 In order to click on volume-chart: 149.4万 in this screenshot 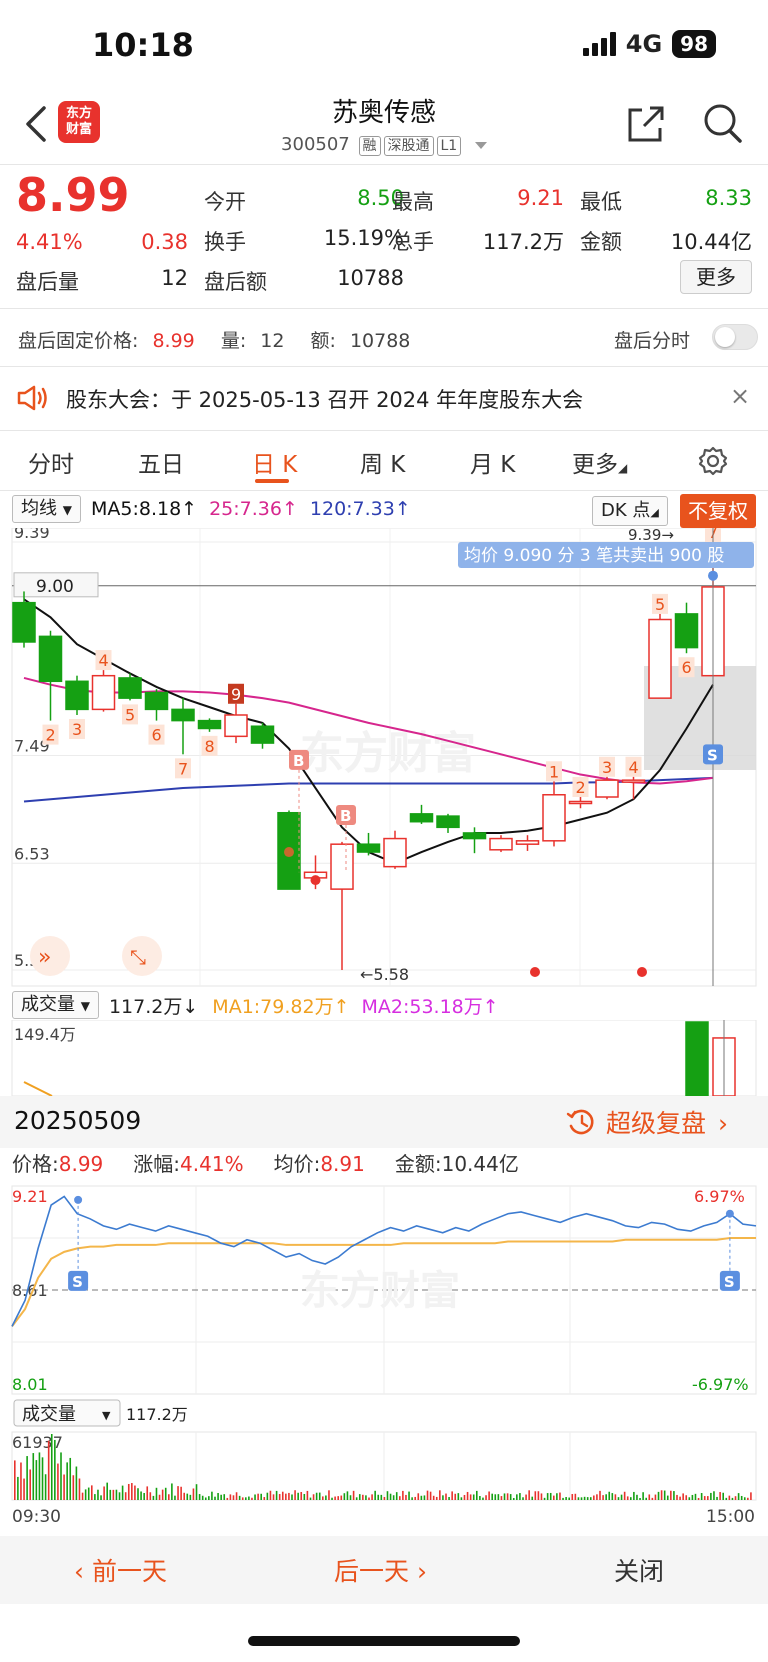, I will do `click(384, 1058)`.